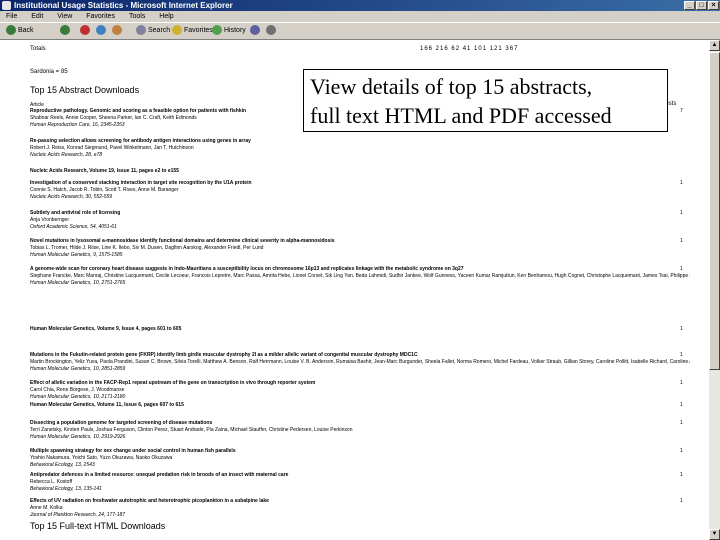 The height and width of the screenshot is (540, 720). Describe the element at coordinates (98, 526) in the screenshot. I see `section-title-fulltext: Top 15 Full-text HTML Downloads` at that location.